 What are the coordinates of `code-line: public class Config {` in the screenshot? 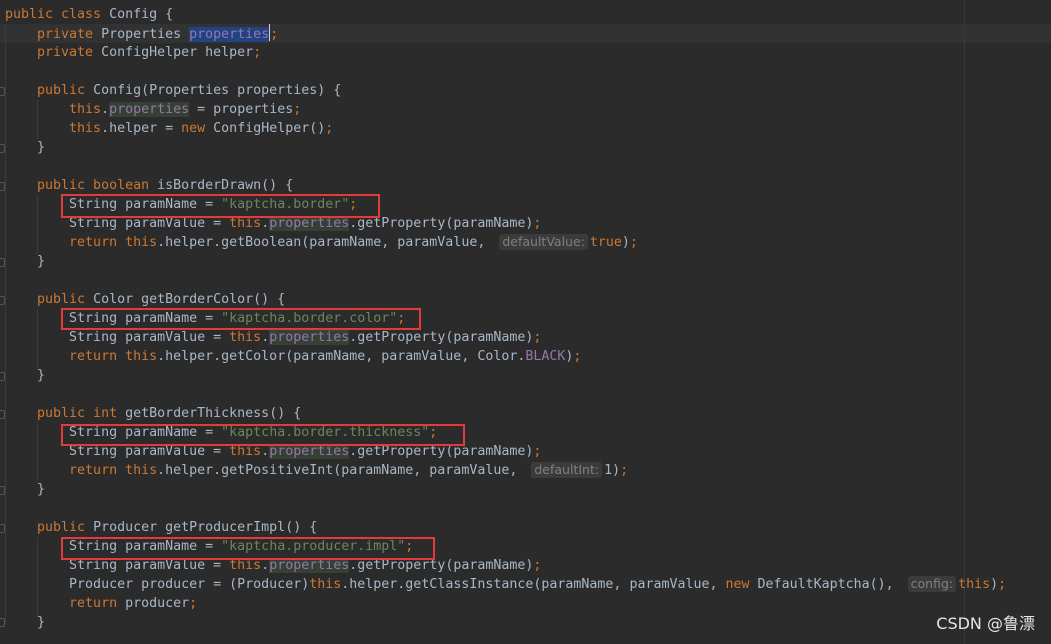 It's located at (89, 14).